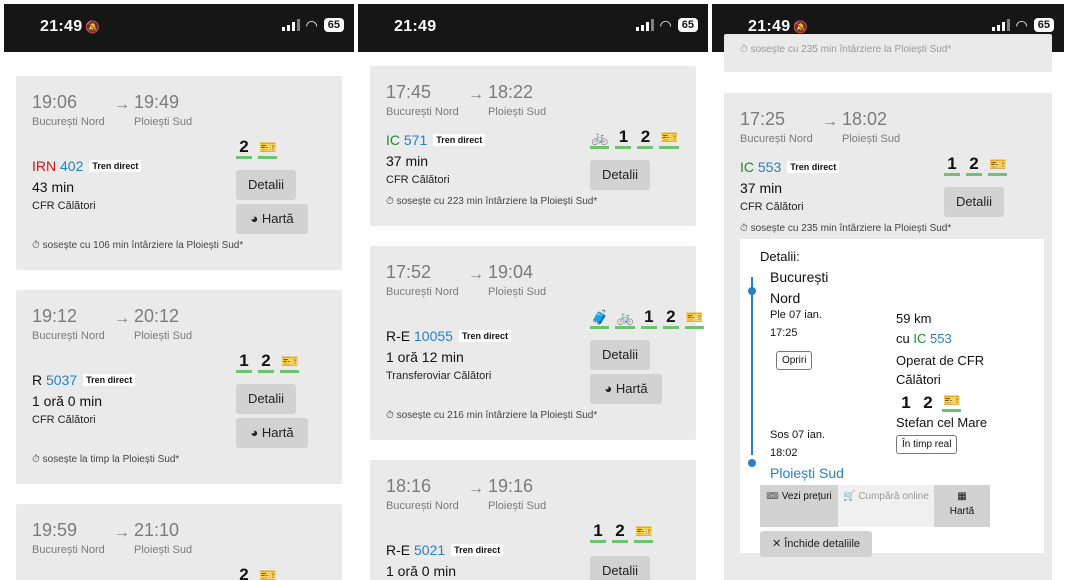  What do you see at coordinates (409, 92) in the screenshot?
I see `departure-time: 17:45` at bounding box center [409, 92].